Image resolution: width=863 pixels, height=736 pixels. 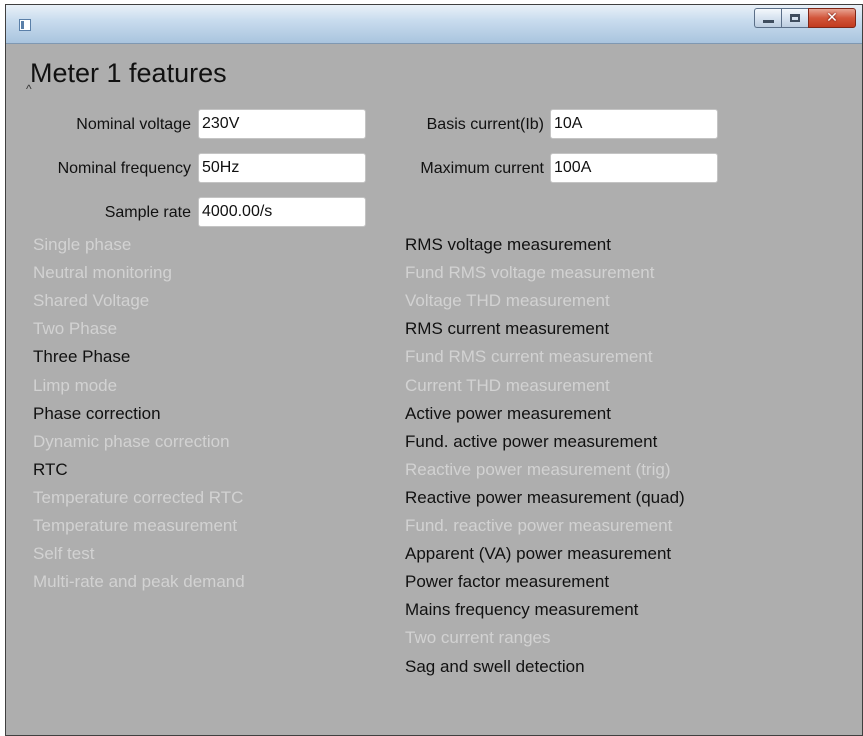 I want to click on caret-marker: ^, so click(x=29, y=89).